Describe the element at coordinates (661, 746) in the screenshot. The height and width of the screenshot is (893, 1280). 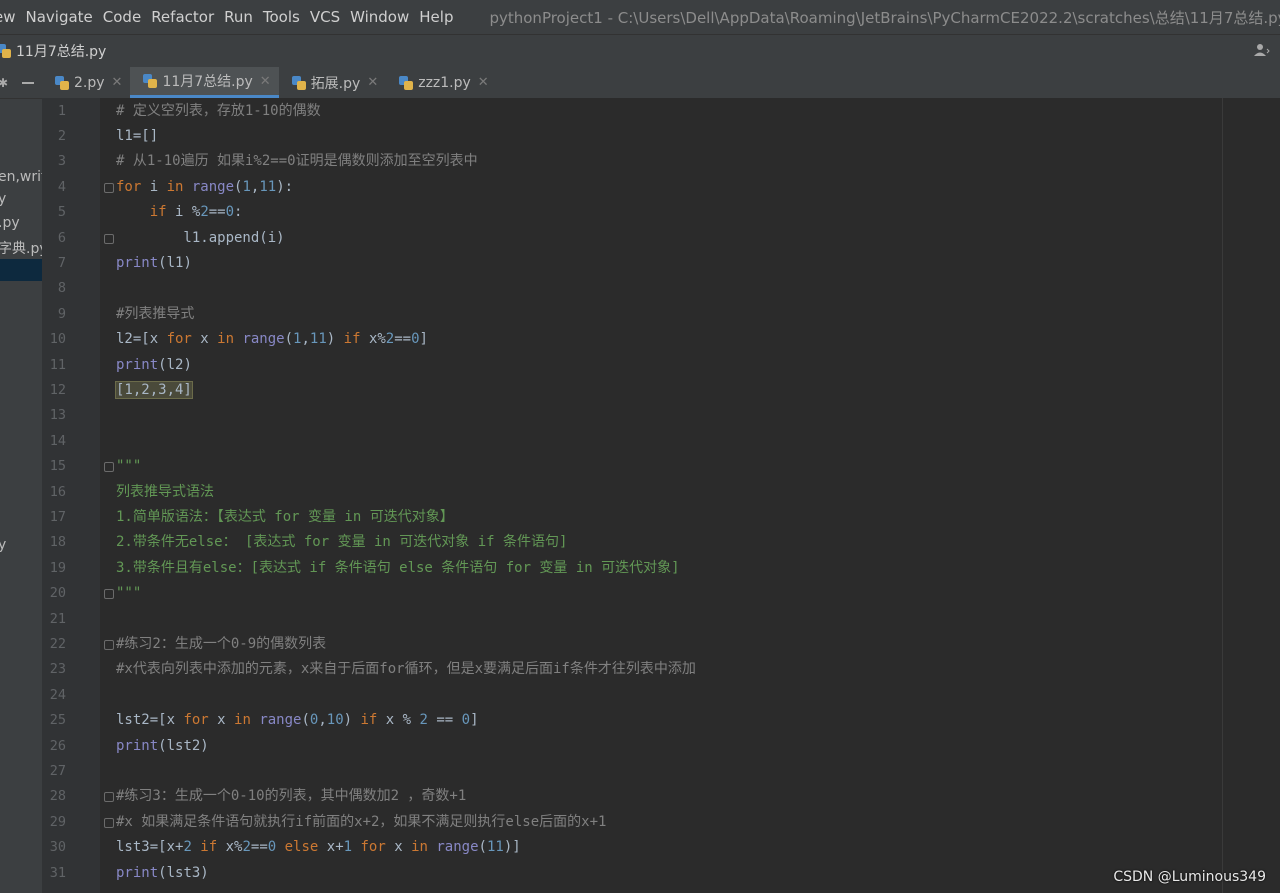
I see `code-line: print(lst2)` at that location.